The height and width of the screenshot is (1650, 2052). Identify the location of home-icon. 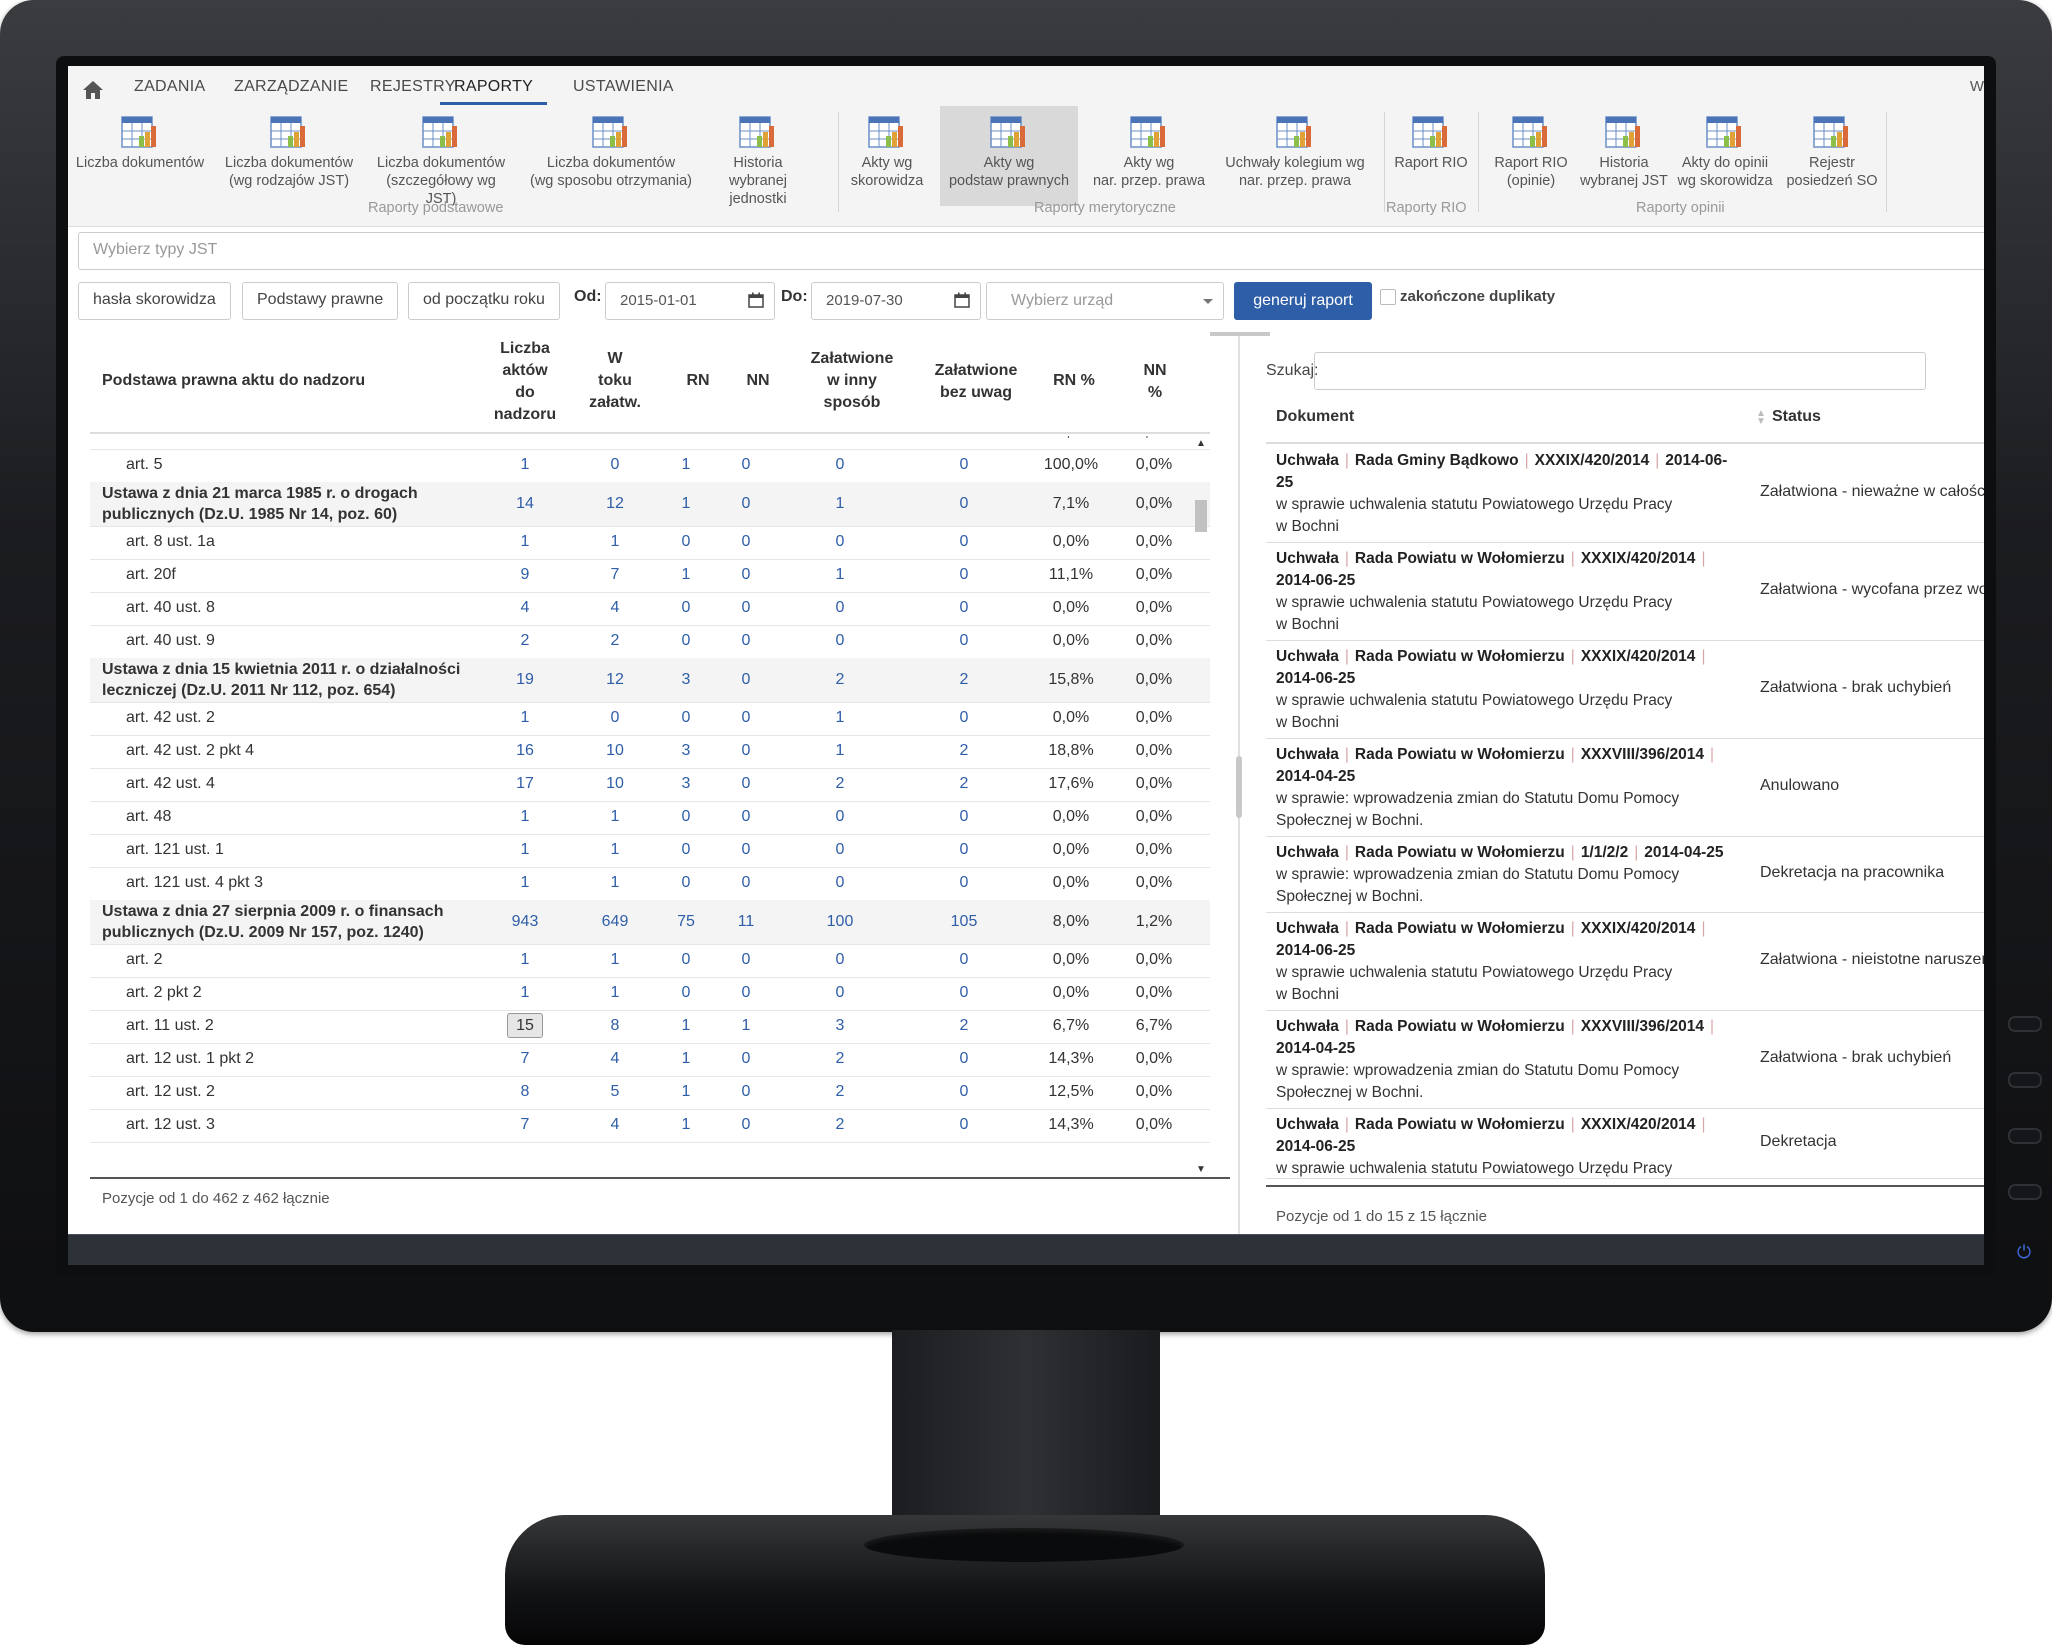
(93, 90).